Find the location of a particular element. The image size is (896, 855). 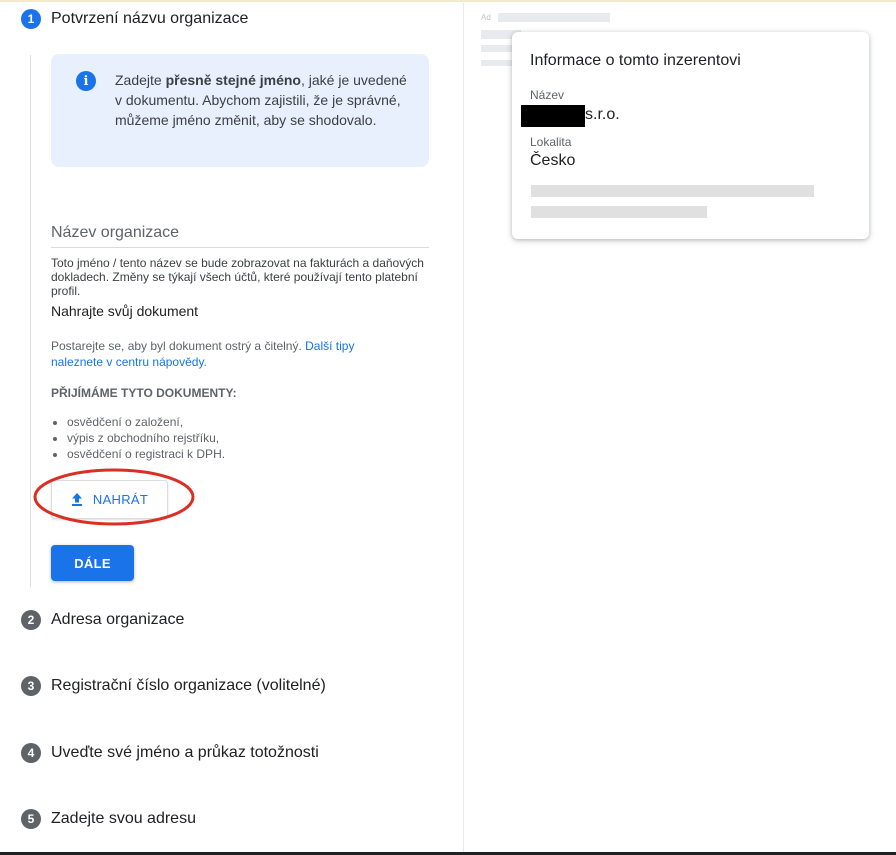

info-icon: i is located at coordinates (86, 81).